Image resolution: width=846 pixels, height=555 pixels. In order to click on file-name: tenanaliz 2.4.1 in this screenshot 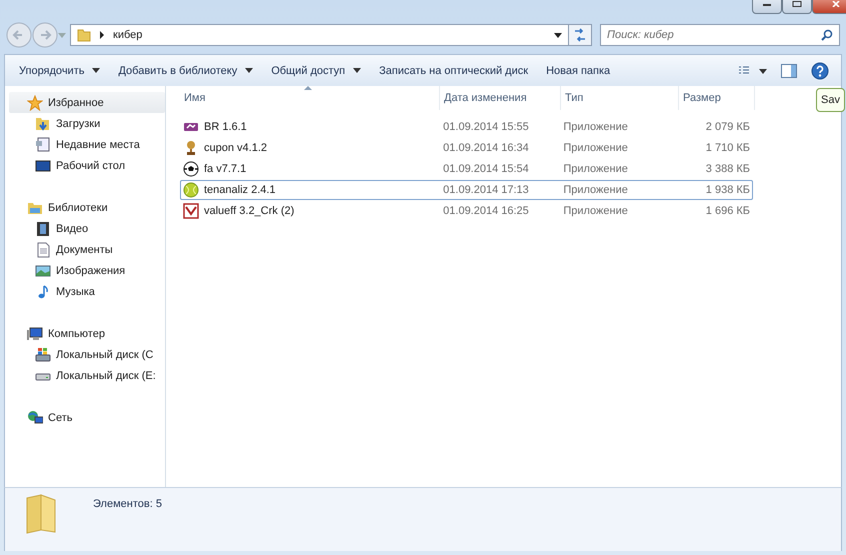, I will do `click(240, 190)`.